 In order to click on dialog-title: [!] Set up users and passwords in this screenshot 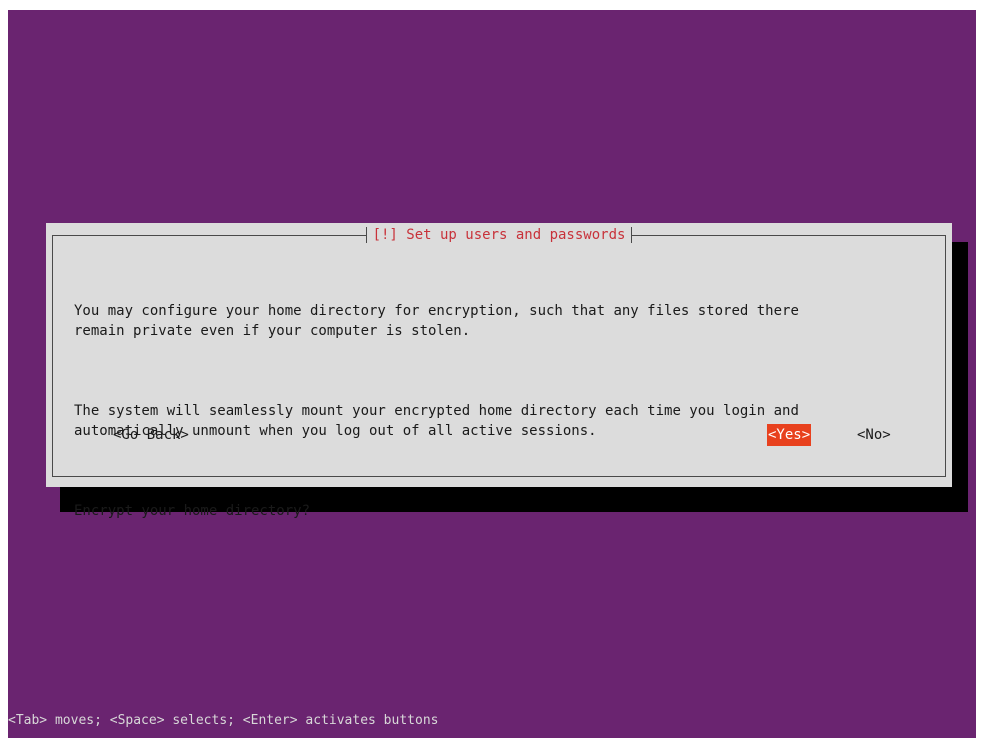, I will do `click(499, 235)`.